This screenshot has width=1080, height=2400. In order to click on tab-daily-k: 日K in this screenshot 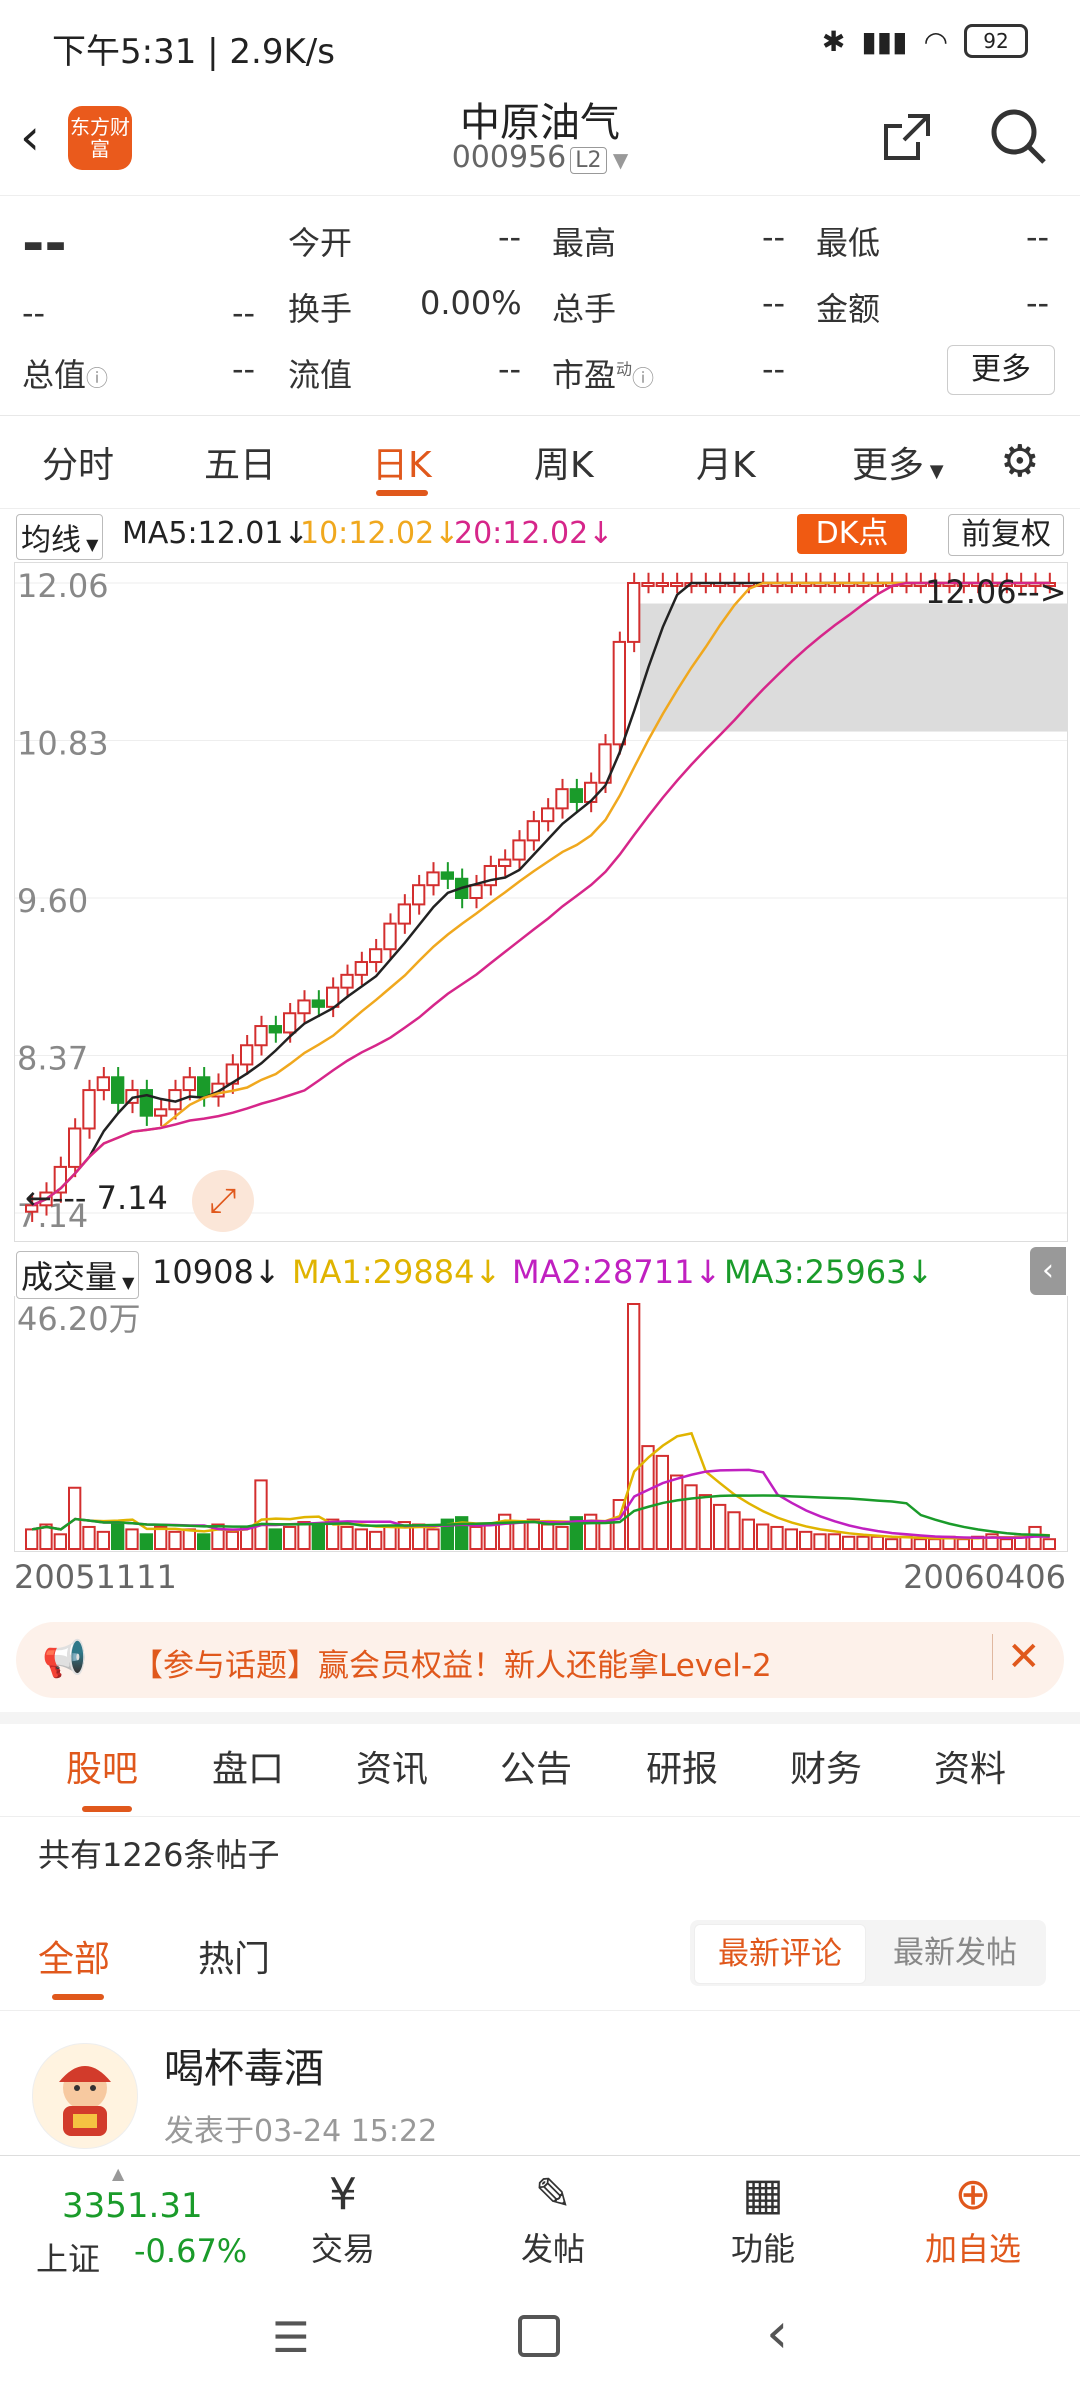, I will do `click(402, 462)`.